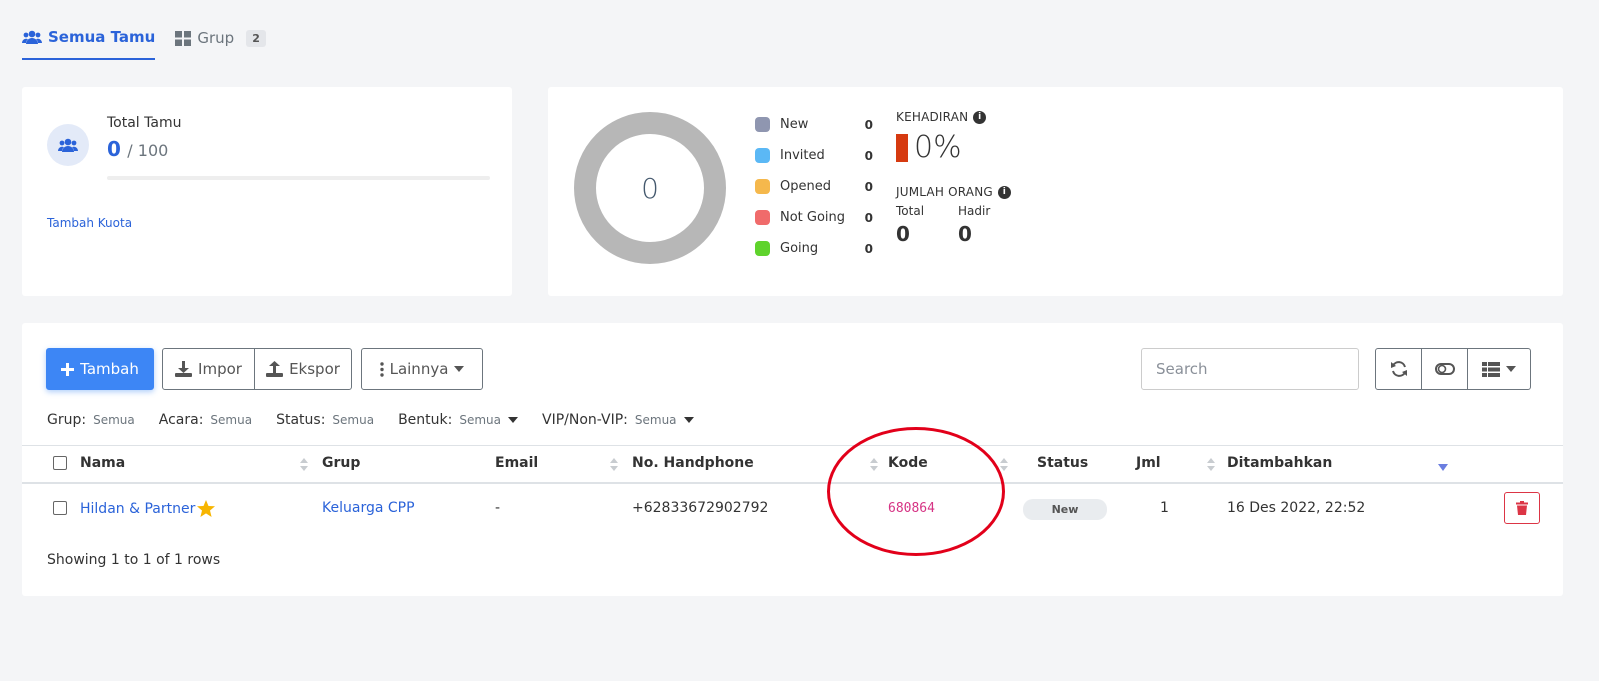 Image resolution: width=1599 pixels, height=681 pixels. I want to click on delete-button, so click(1522, 508).